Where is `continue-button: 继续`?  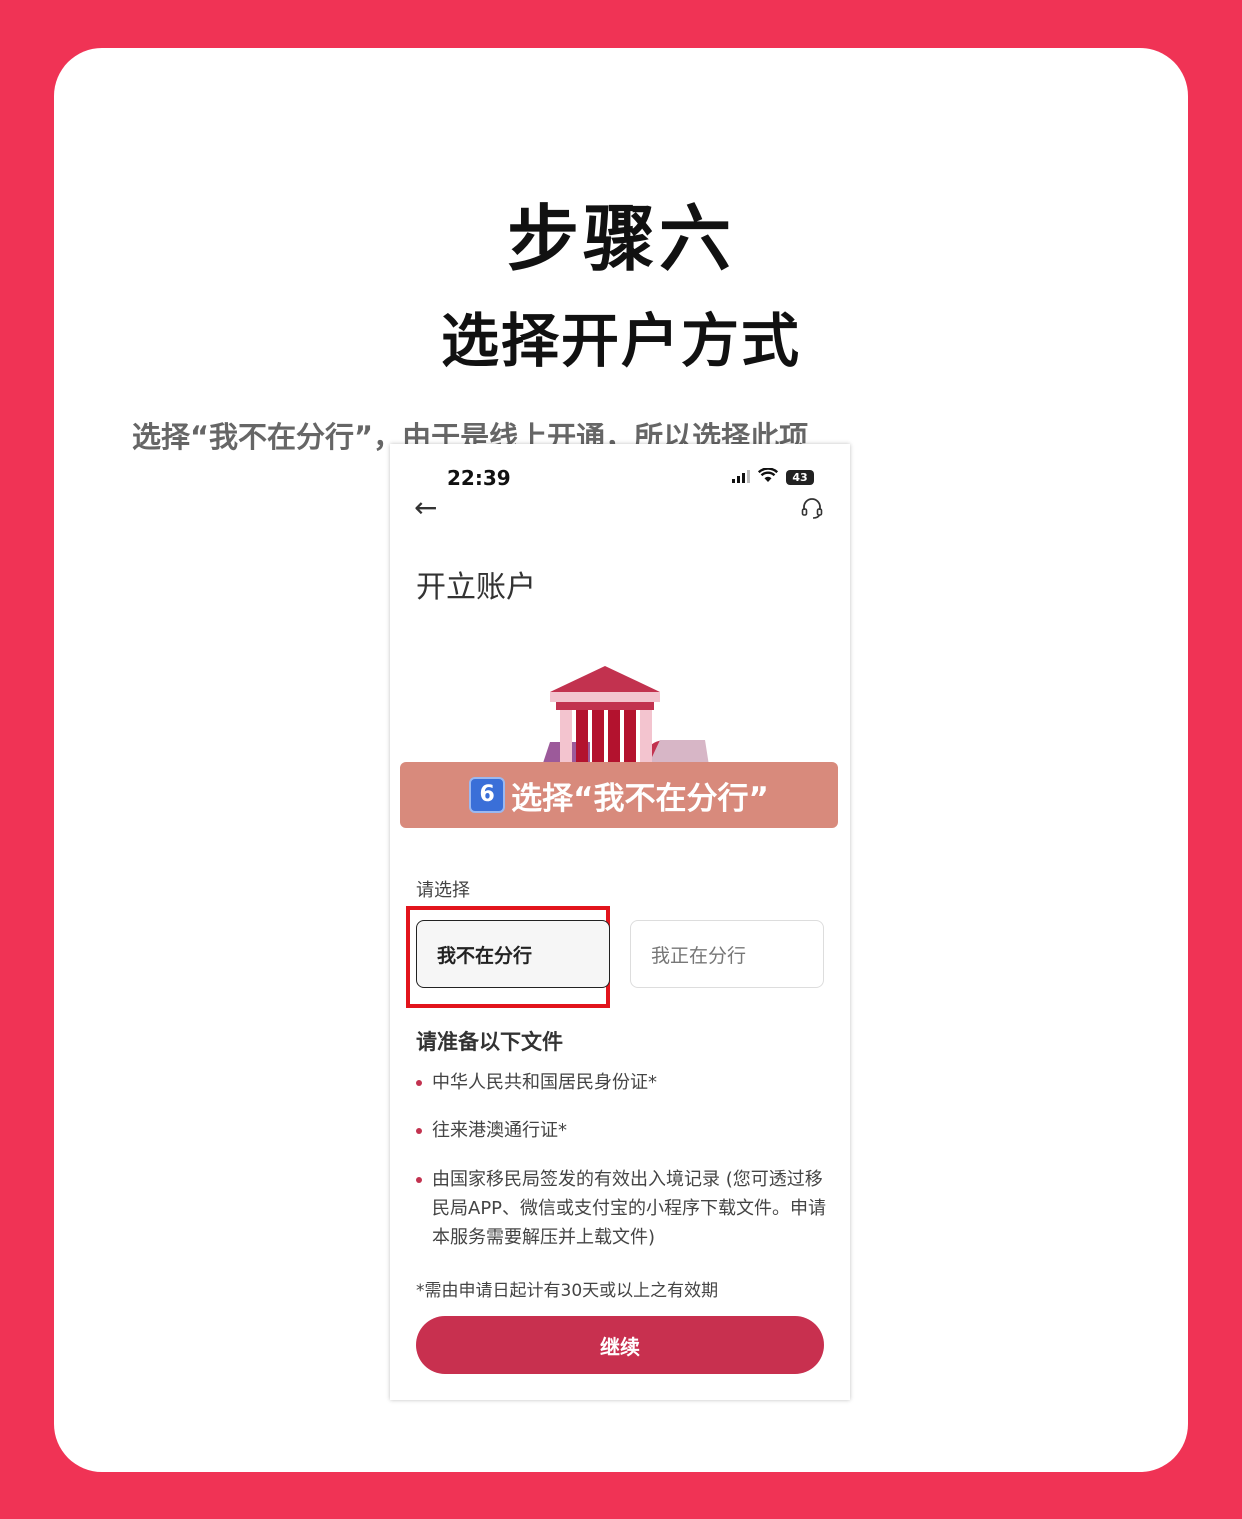 continue-button: 继续 is located at coordinates (620, 1345).